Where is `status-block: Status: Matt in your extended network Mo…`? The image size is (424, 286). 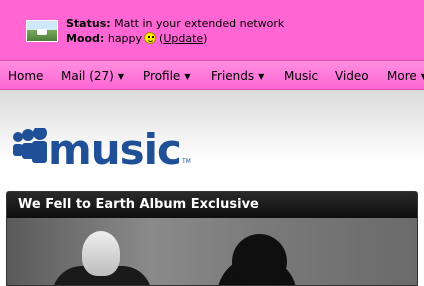 status-block: Status: Matt in your extended network Mo… is located at coordinates (175, 31).